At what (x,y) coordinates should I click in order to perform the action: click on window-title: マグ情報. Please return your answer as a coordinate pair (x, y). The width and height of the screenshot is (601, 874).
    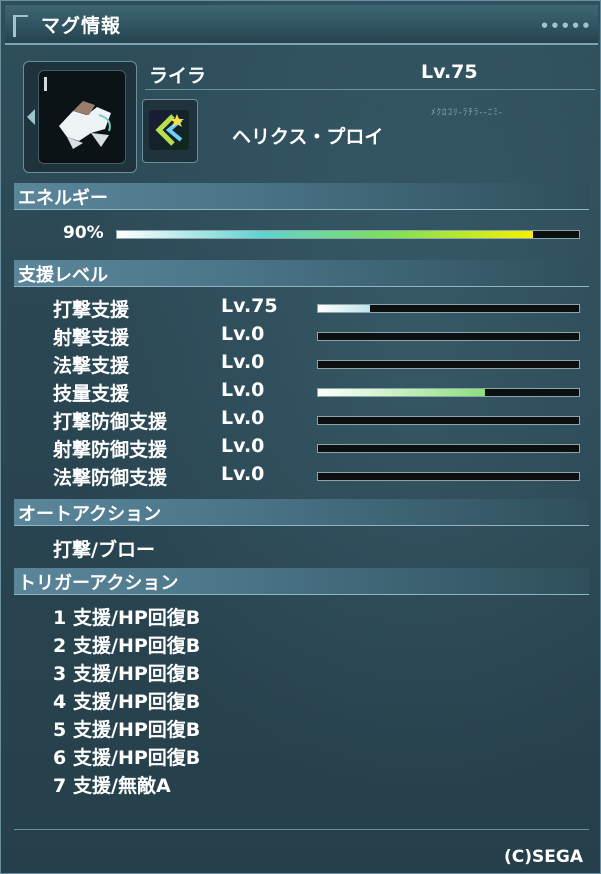
    Looking at the image, I should click on (81, 26).